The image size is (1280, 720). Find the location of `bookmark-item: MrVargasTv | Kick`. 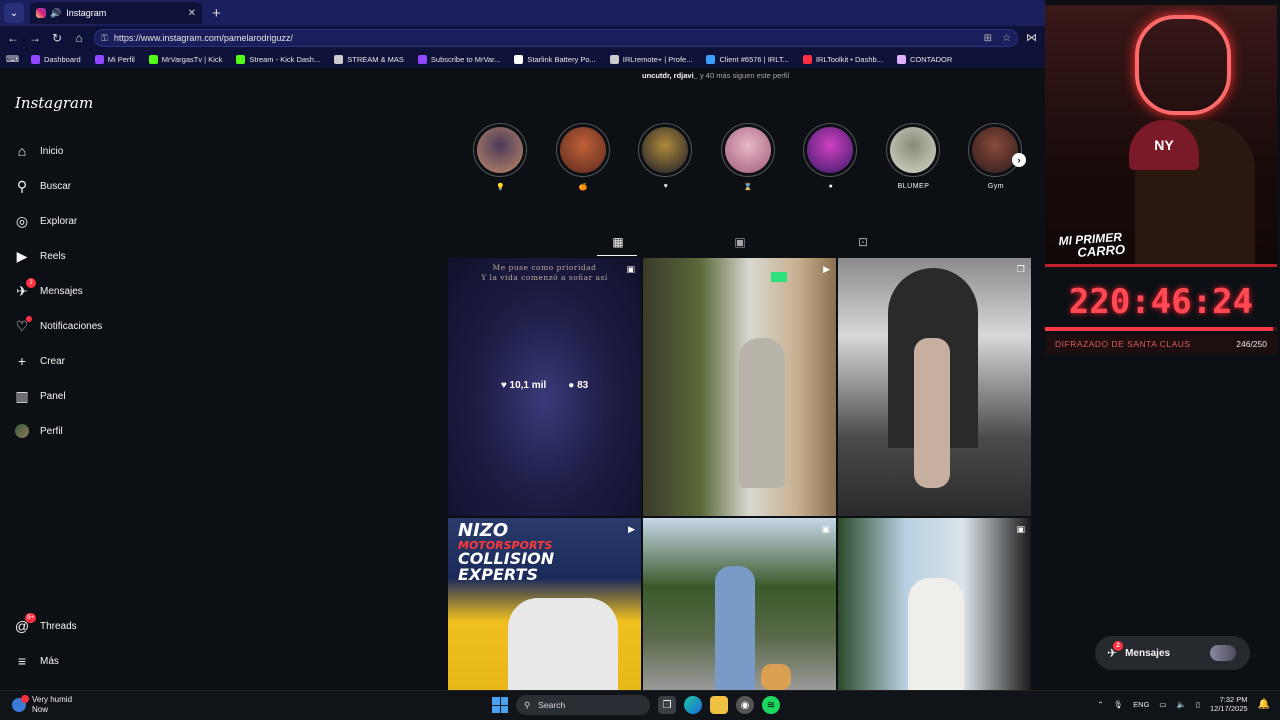

bookmark-item: MrVargasTv | Kick is located at coordinates (185, 59).